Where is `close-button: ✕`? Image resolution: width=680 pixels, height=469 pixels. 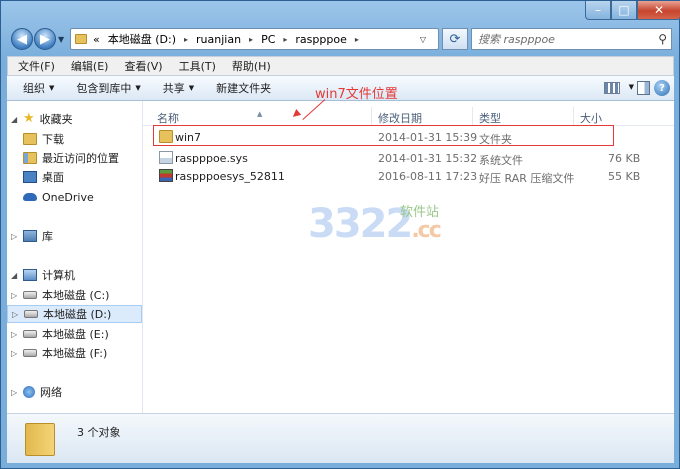 close-button: ✕ is located at coordinates (658, 10).